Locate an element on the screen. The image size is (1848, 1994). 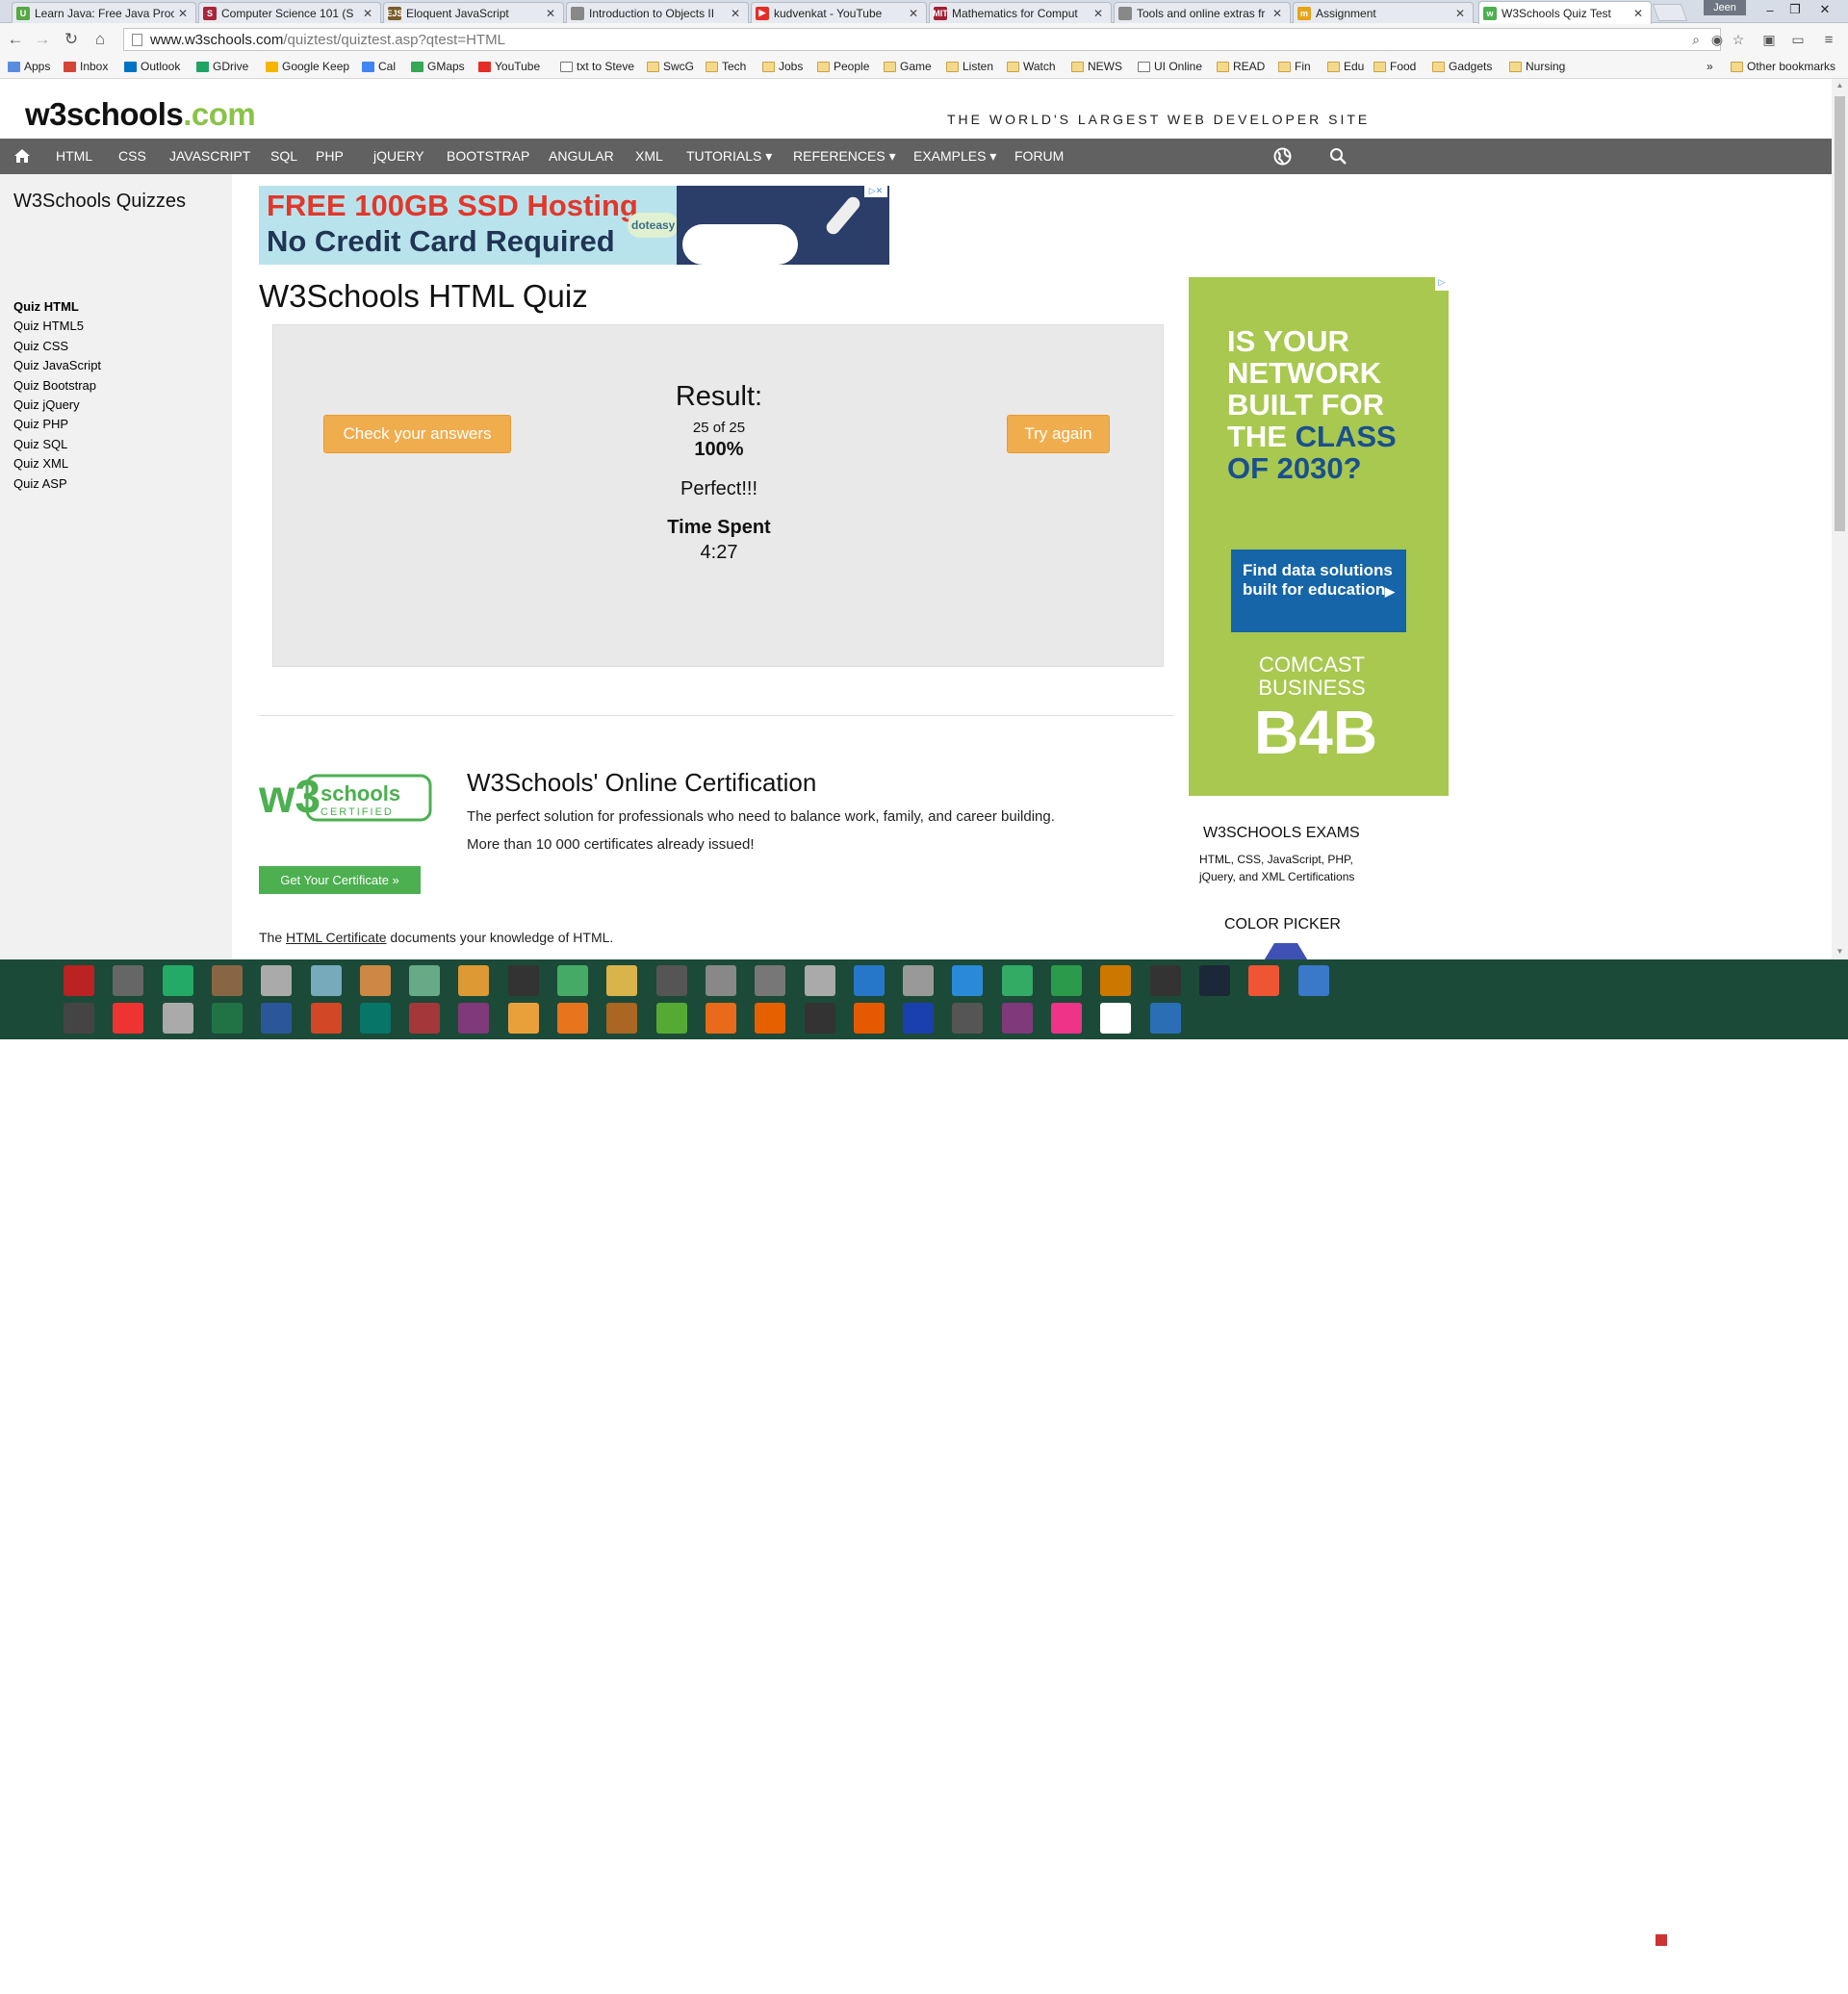
bookmark-swcg: SwcG is located at coordinates (670, 66).